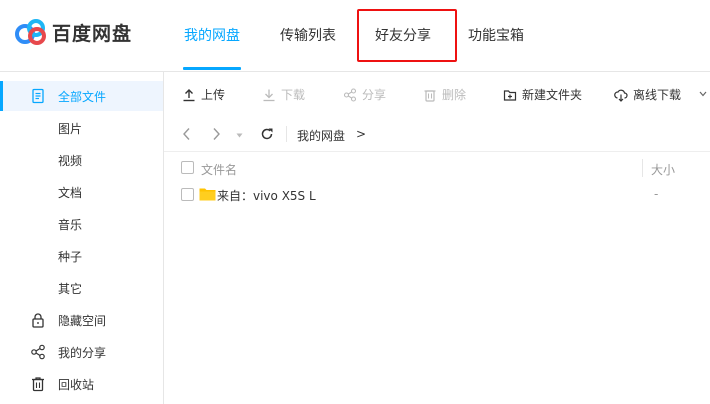  What do you see at coordinates (38, 320) in the screenshot?
I see `lock-icon` at bounding box center [38, 320].